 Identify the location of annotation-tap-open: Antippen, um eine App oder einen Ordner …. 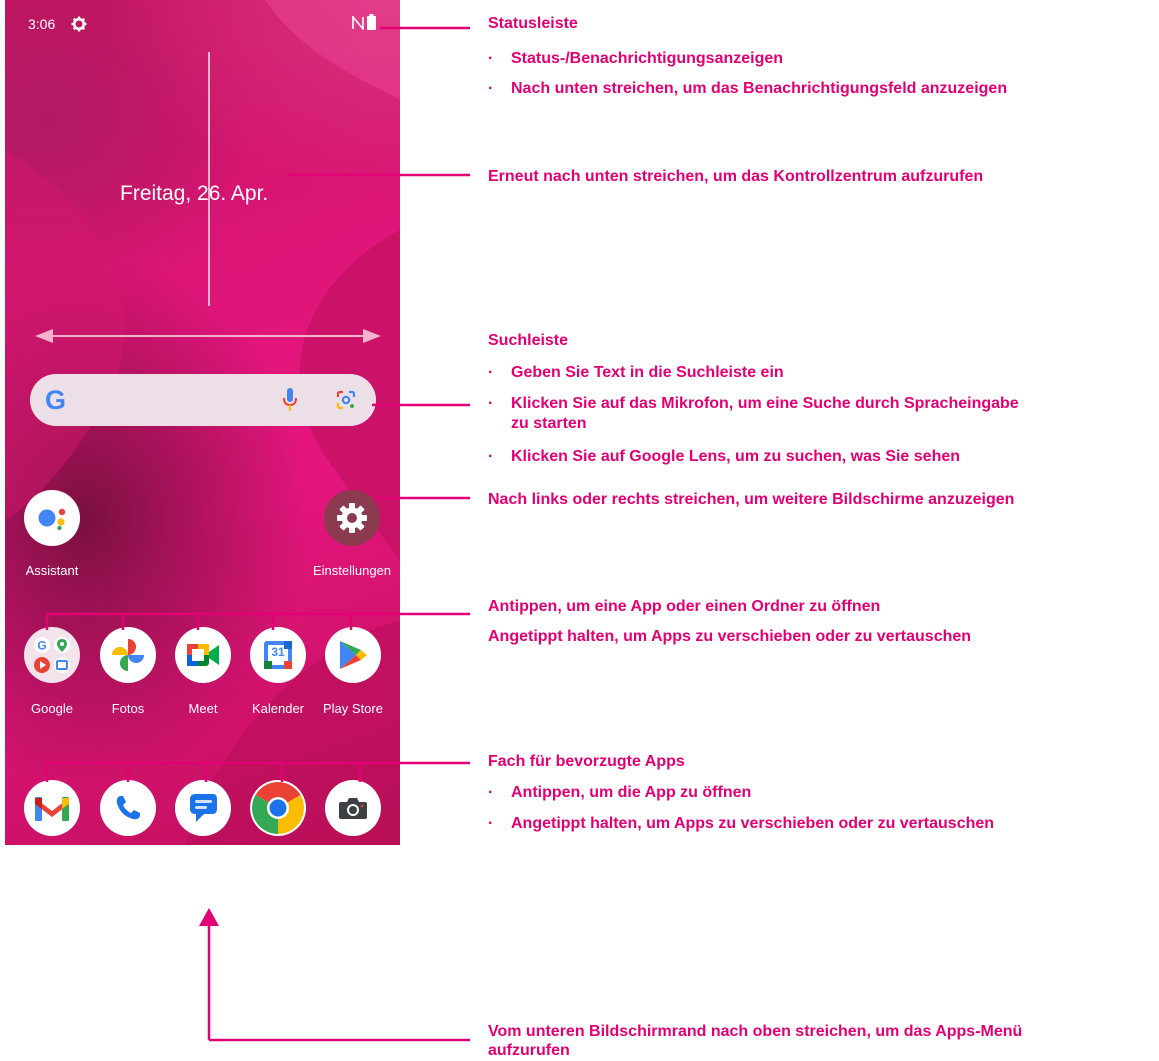
(684, 606).